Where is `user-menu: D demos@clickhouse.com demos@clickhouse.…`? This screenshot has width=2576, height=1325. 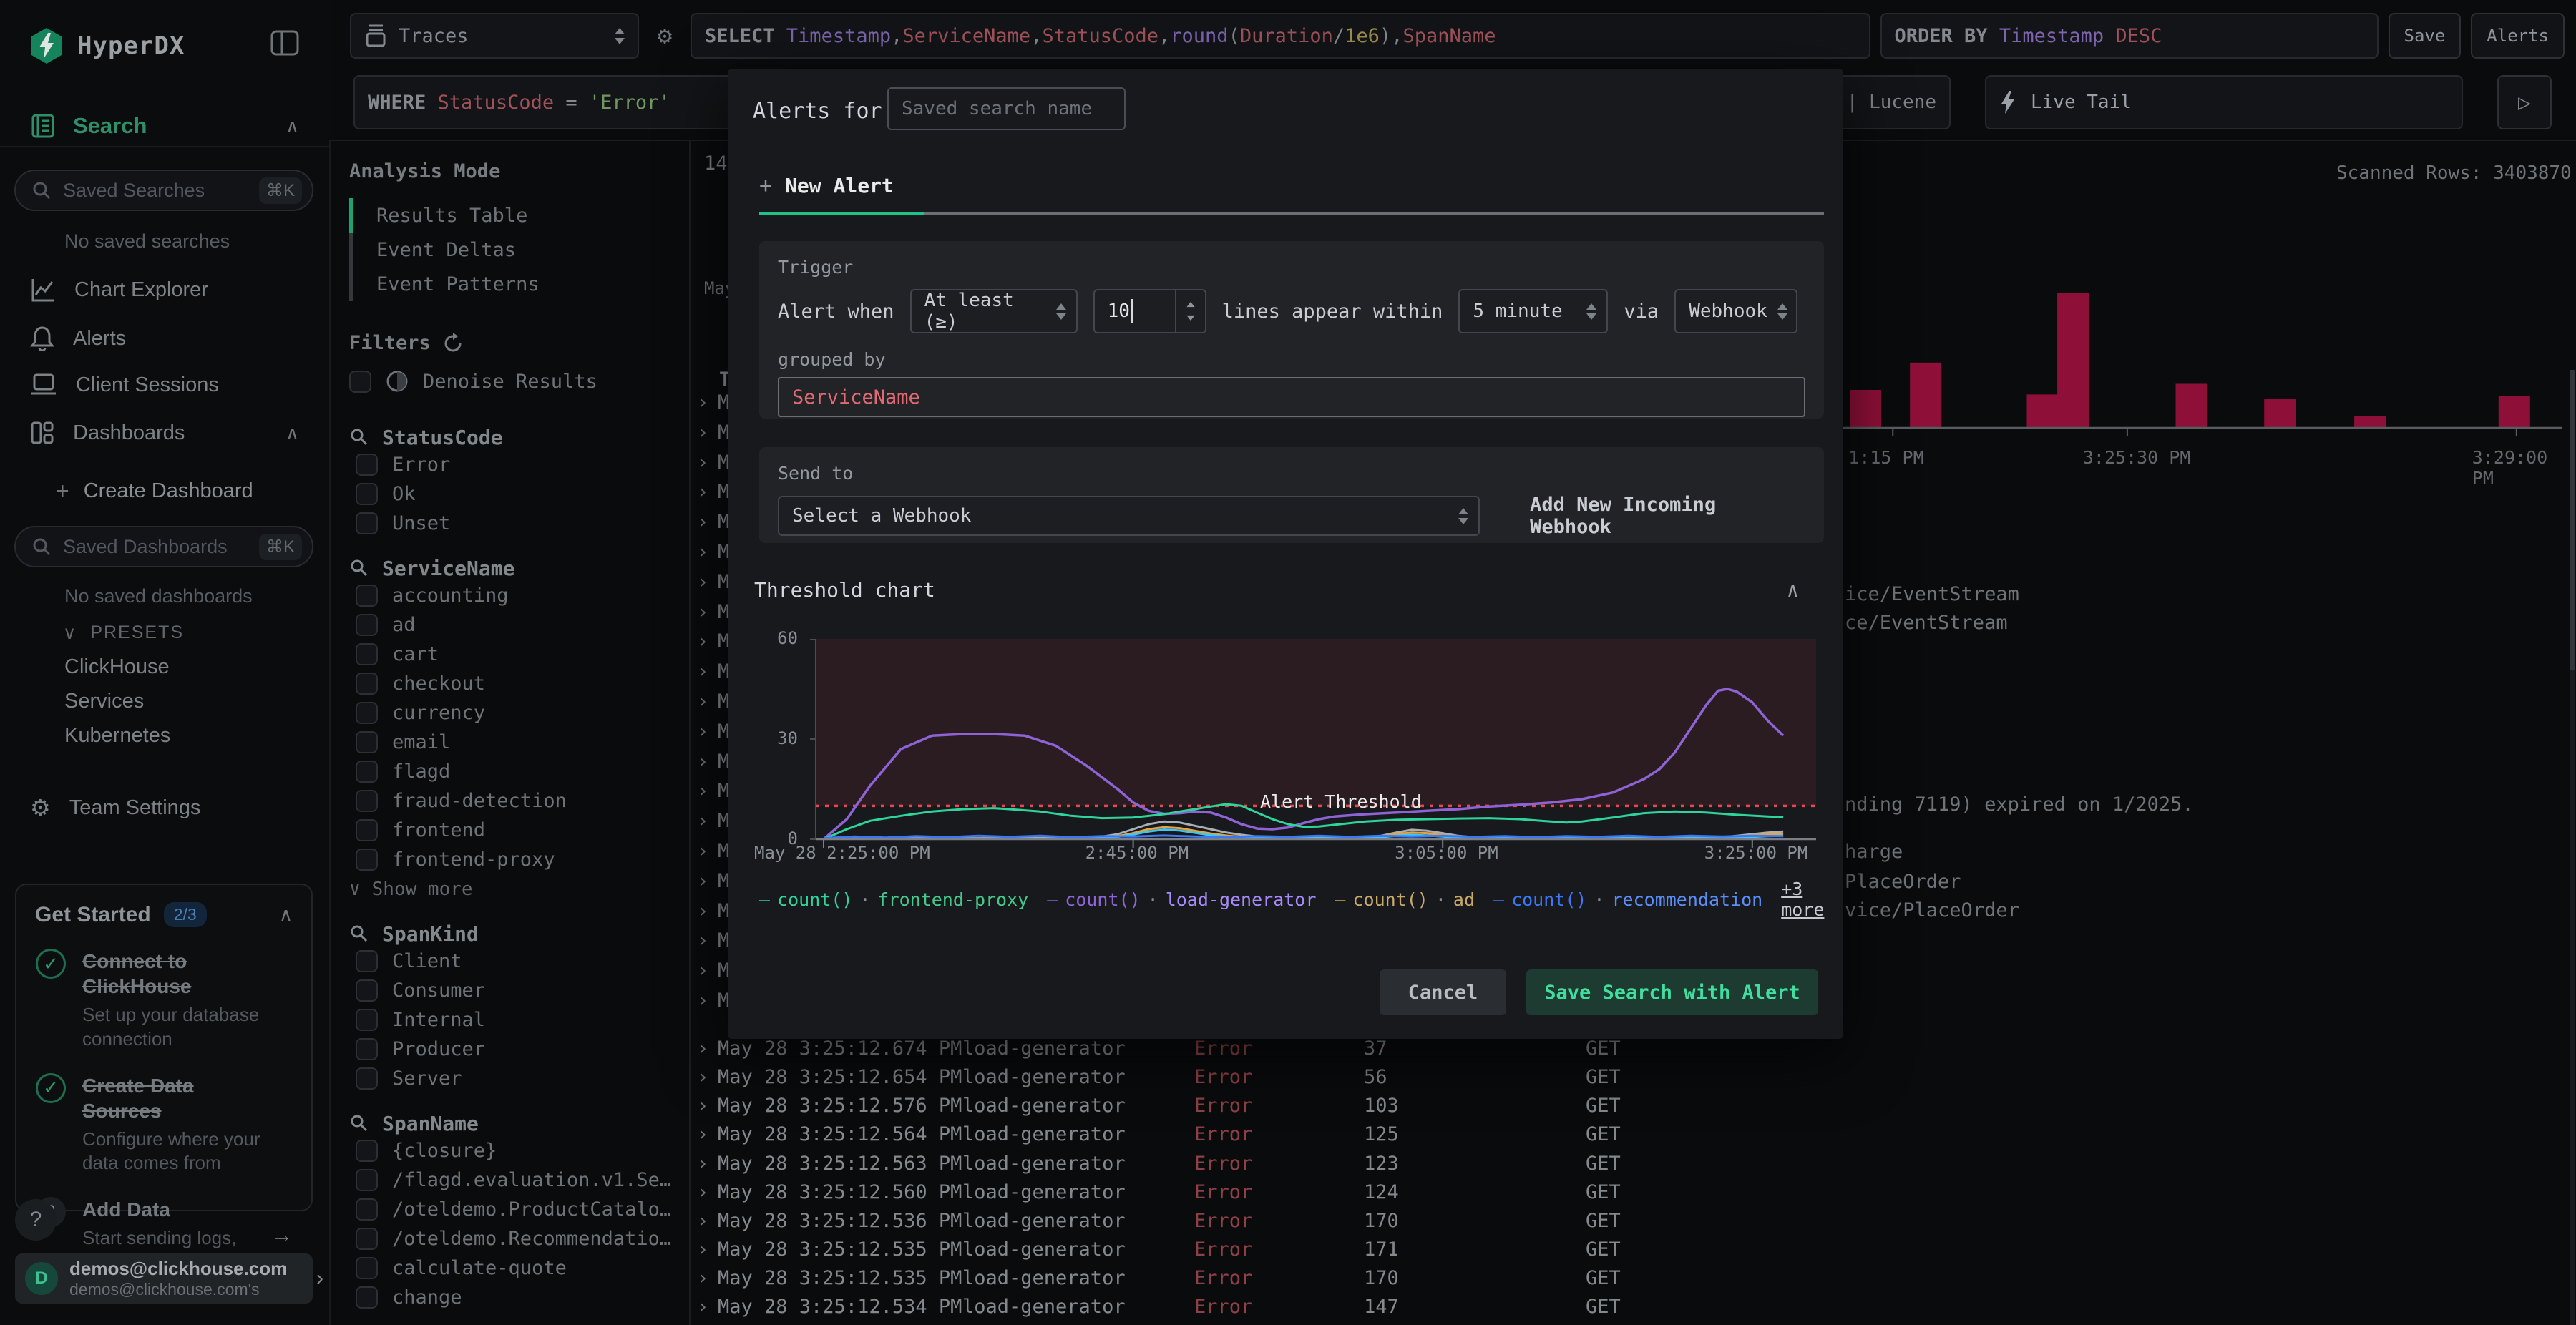
user-menu: D demos@clickhouse.com demos@clickhouse.… is located at coordinates (164, 1279).